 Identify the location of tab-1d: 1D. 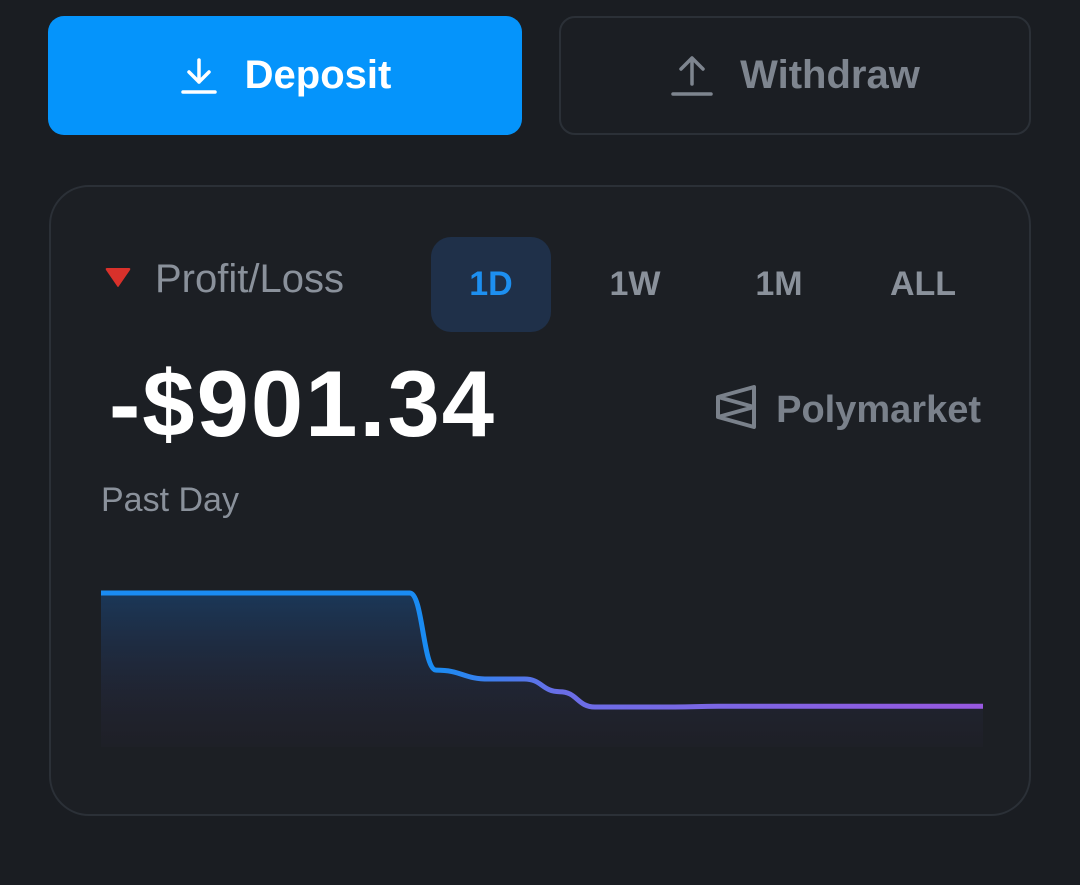
(491, 284).